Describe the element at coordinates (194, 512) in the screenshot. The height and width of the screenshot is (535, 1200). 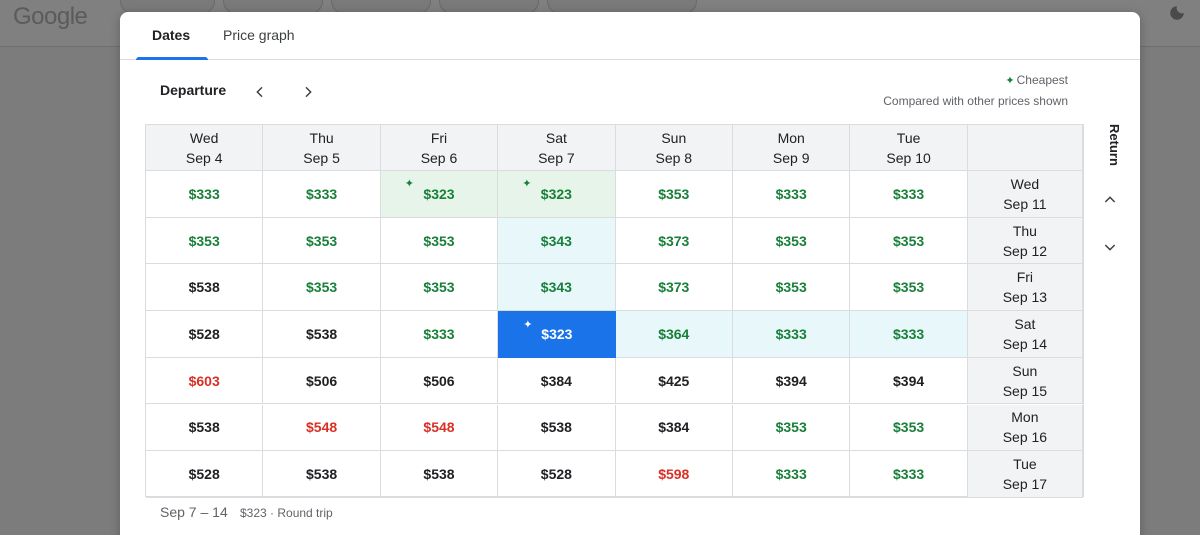
I see `selected-dates: Sep 7 – 14` at that location.